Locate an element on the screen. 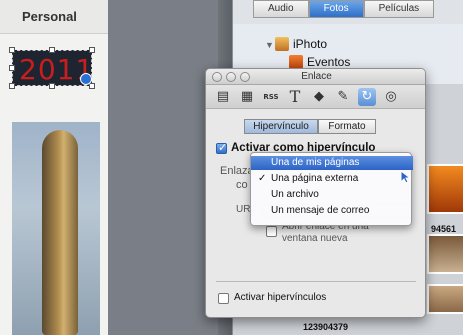 The image size is (463, 335). quicktime-icon: ◎ is located at coordinates (391, 97).